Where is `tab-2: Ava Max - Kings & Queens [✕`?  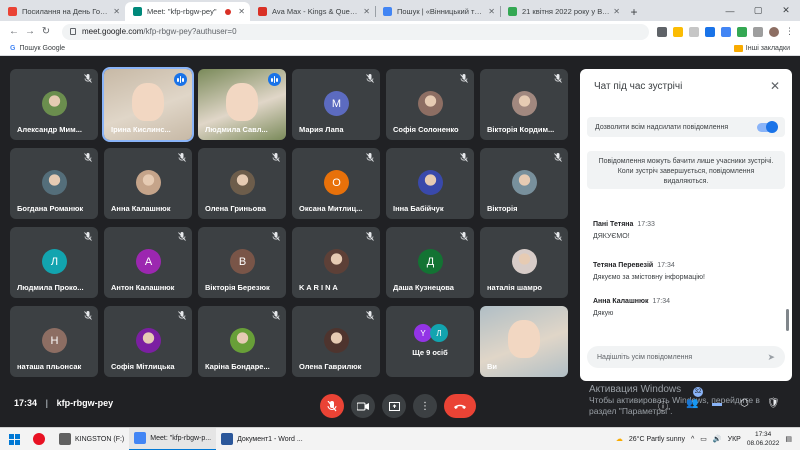 tab-2: Ava Max - Kings & Queens [✕ is located at coordinates (312, 11).